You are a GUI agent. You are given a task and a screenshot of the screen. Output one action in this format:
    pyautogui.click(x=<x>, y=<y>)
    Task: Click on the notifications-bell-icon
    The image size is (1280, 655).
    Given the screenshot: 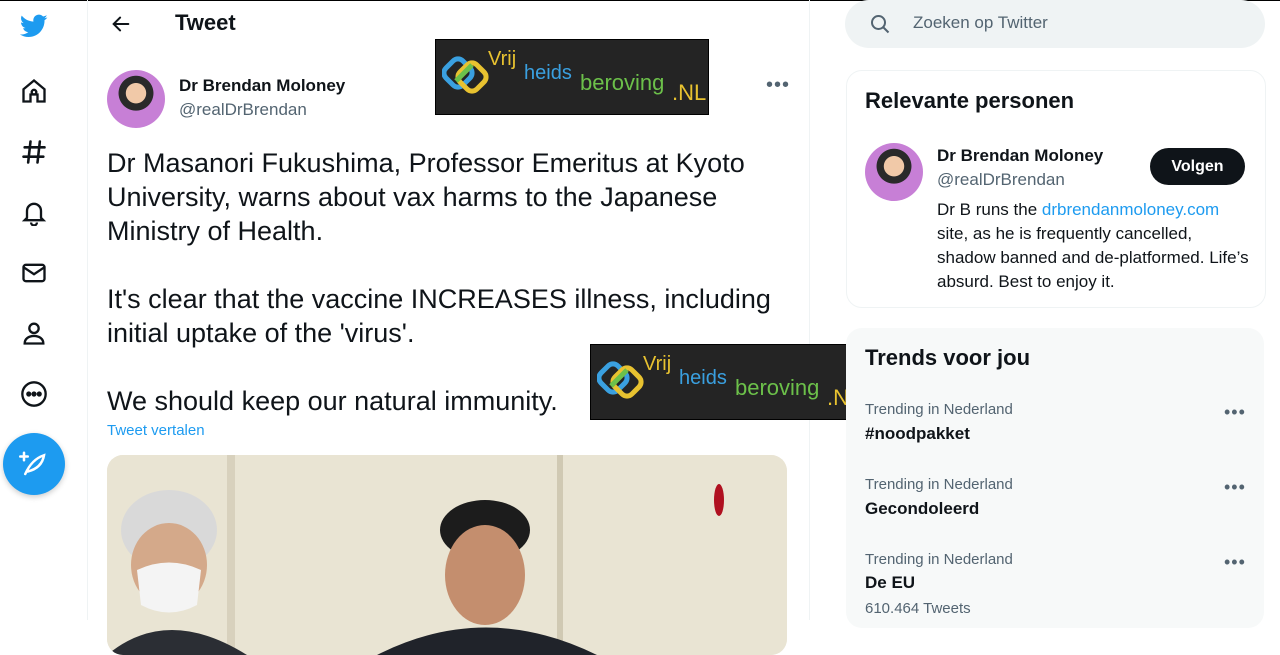 What is the action you would take?
    pyautogui.click(x=34, y=212)
    